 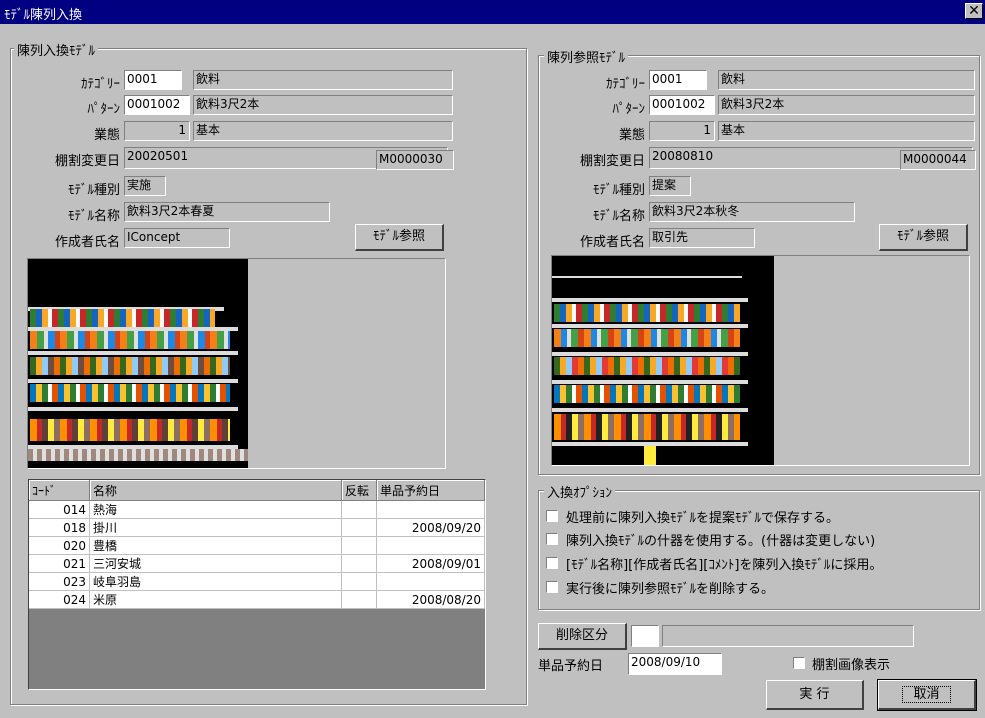 What do you see at coordinates (43, 15) in the screenshot?
I see `window-title: ﾓﾃﾞﾙ陳列入換` at bounding box center [43, 15].